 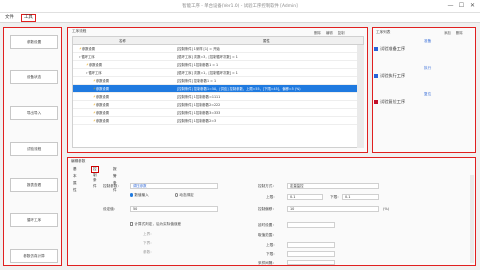 What do you see at coordinates (115, 179) in the screenshot?
I see `tab-alarm: 报警条件` at bounding box center [115, 179].